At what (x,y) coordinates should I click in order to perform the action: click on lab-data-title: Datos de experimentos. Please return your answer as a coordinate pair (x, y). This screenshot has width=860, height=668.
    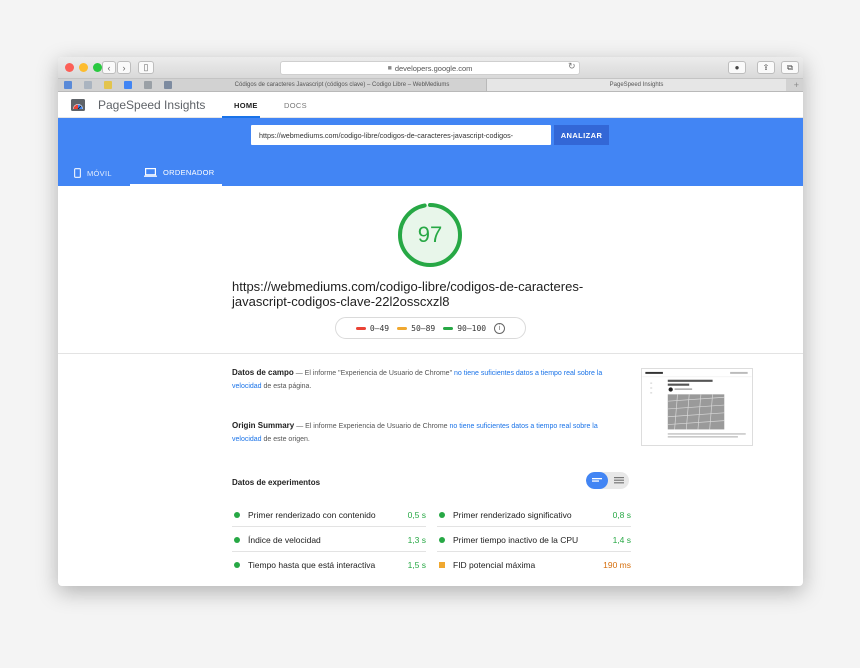
    Looking at the image, I should click on (276, 482).